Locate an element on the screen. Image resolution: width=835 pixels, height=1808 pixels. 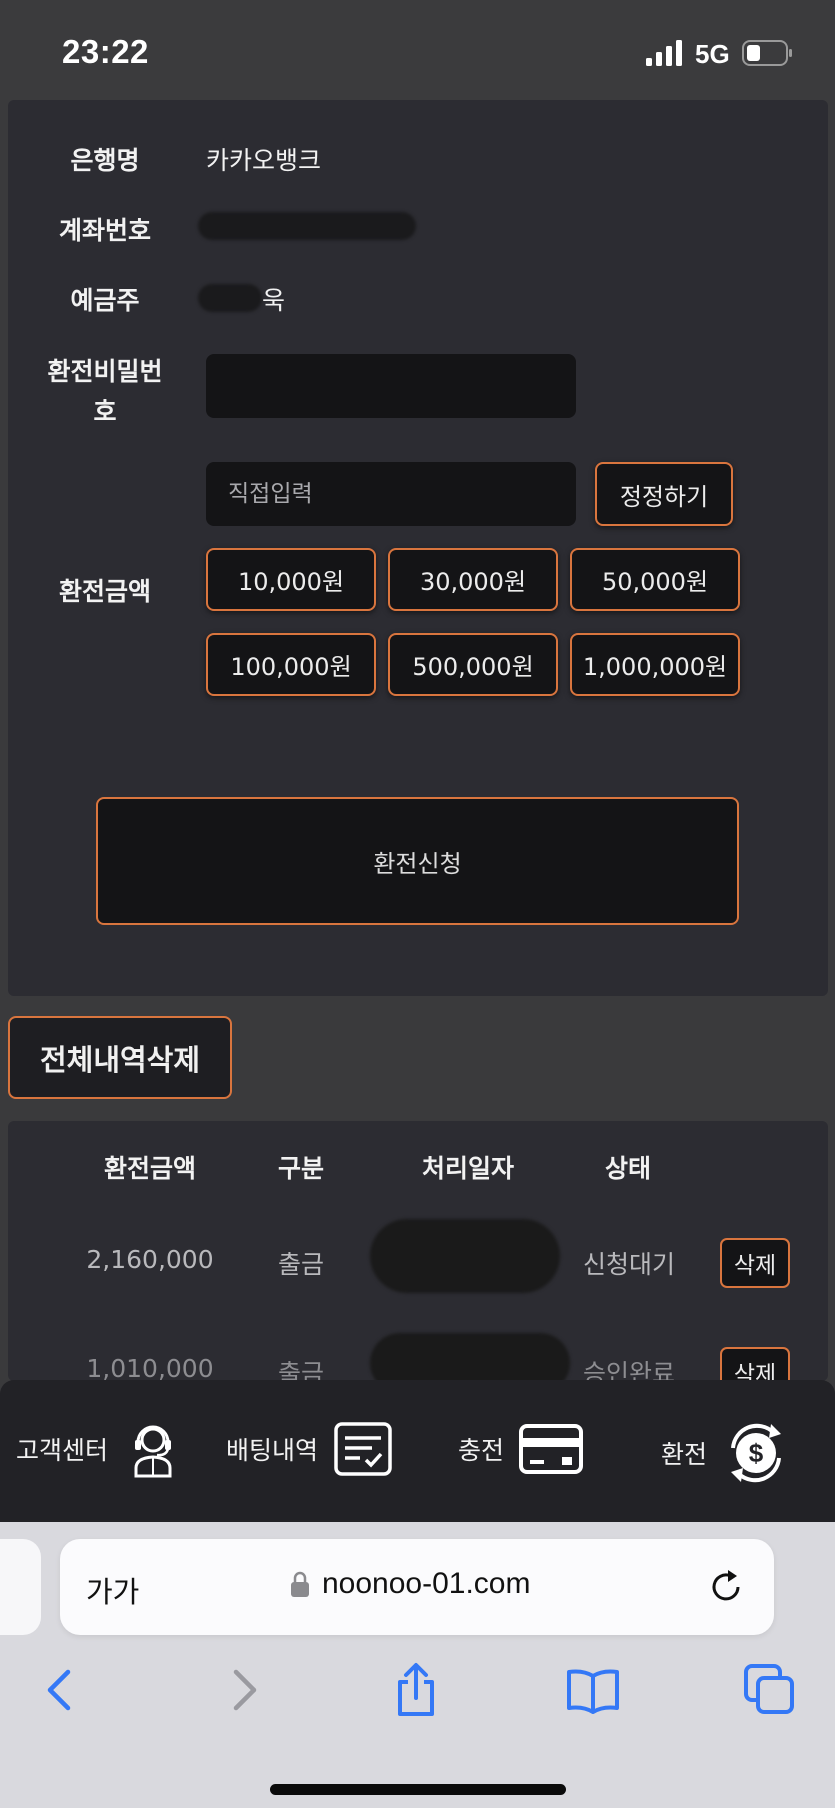
tabs-icon is located at coordinates (770, 1690).